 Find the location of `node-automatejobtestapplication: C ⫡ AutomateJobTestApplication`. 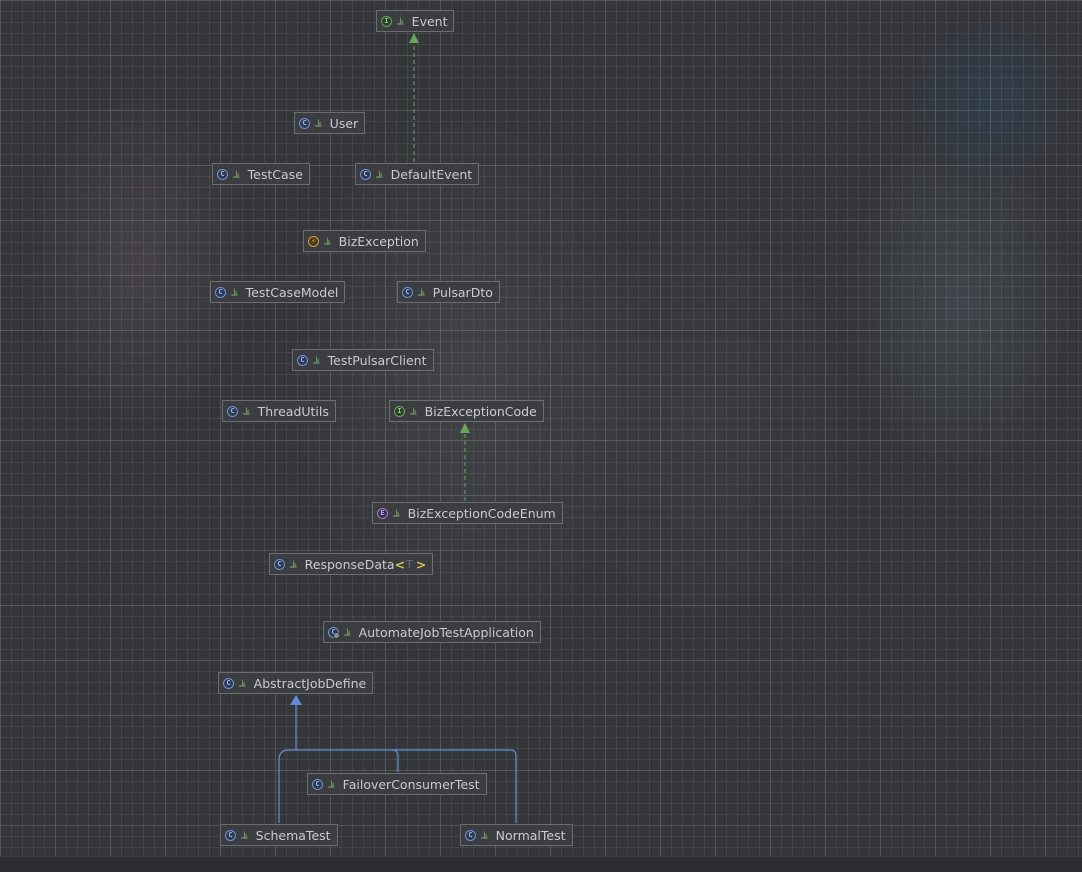

node-automatejobtestapplication: C ⫡ AutomateJobTestApplication is located at coordinates (432, 632).